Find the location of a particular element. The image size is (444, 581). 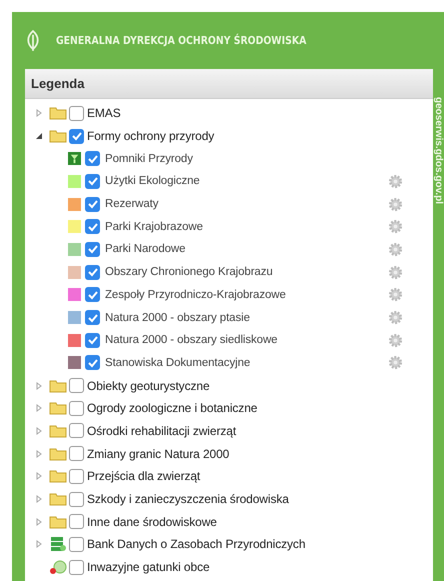

collapse-icon is located at coordinates (39, 136).